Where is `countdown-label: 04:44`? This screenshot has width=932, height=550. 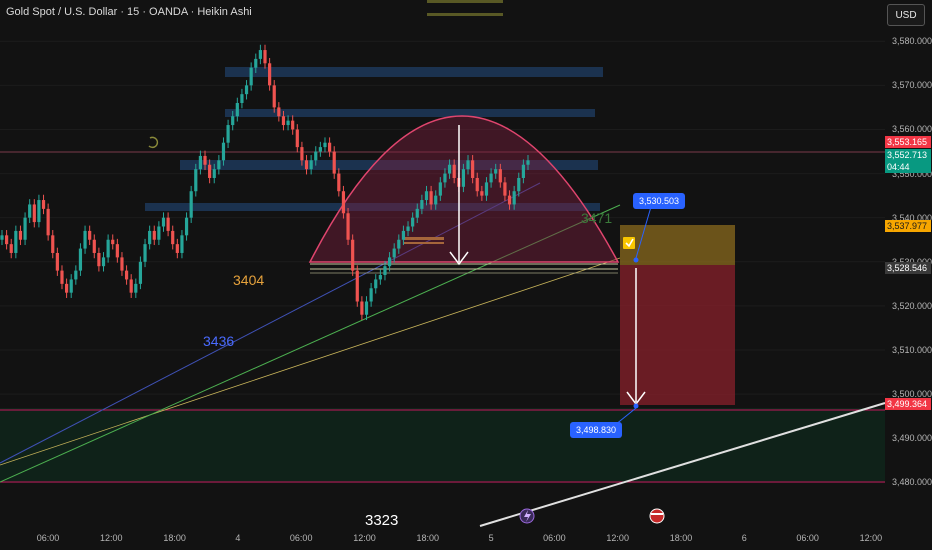 countdown-label: 04:44 is located at coordinates (908, 167).